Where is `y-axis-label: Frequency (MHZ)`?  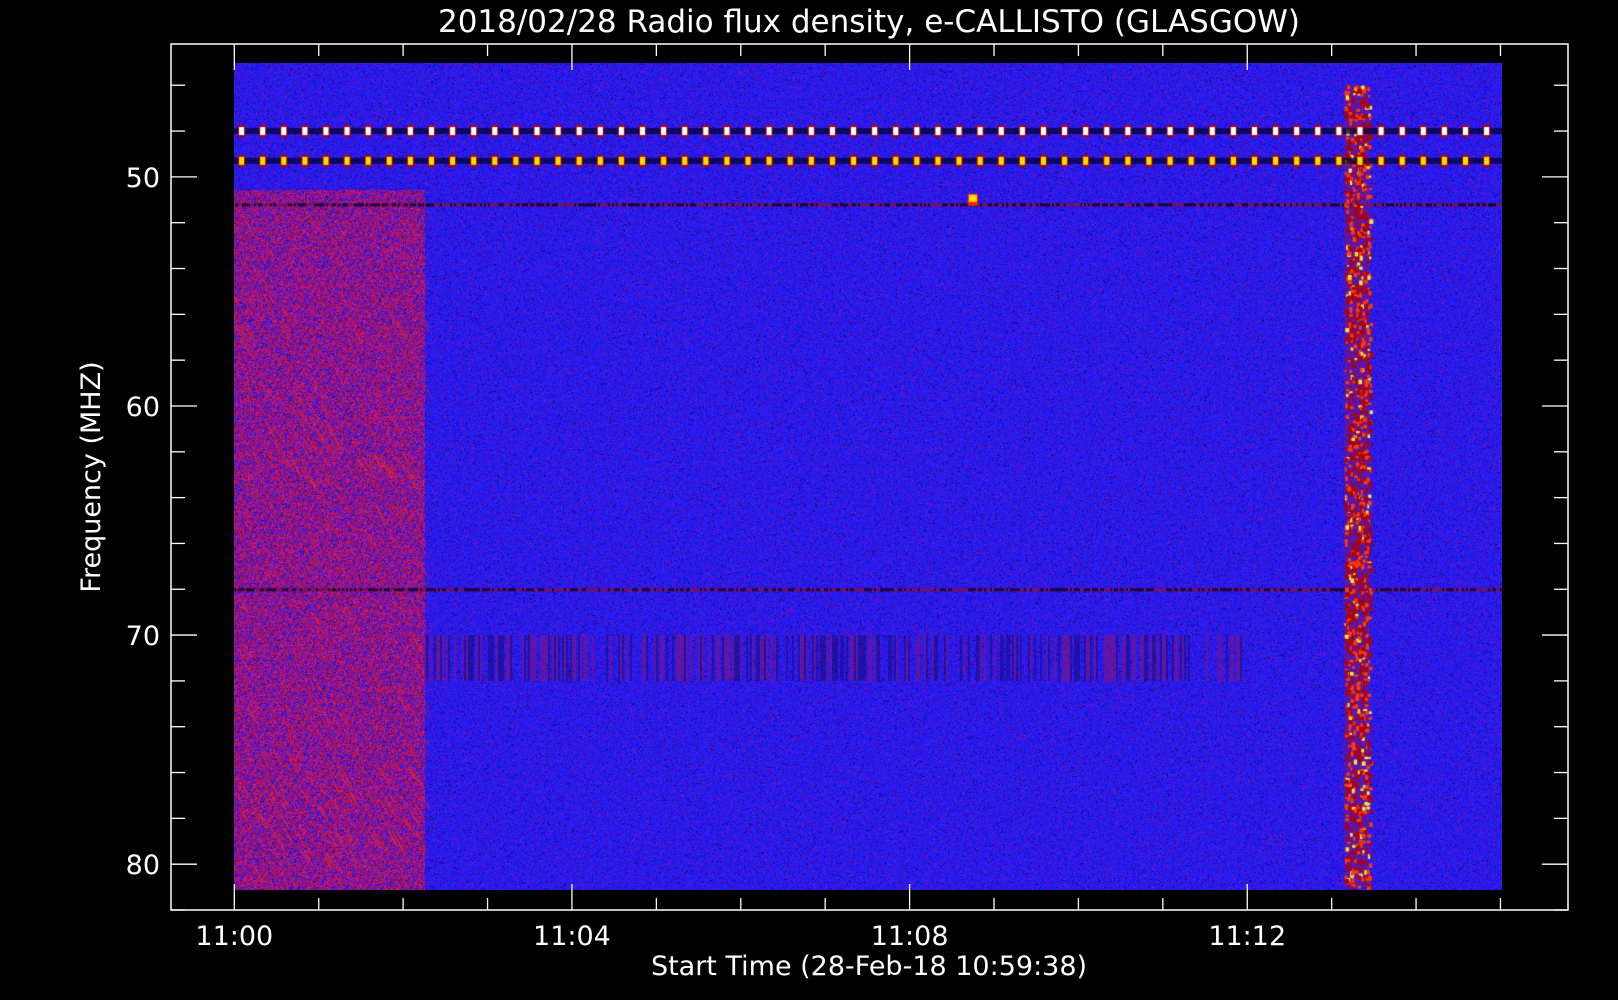
y-axis-label: Frequency (MHZ) is located at coordinates (91, 476).